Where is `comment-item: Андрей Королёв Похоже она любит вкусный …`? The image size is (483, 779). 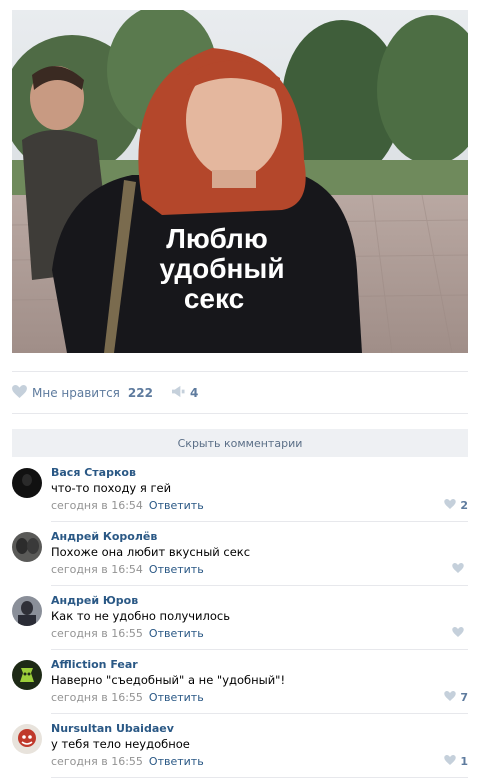
comment-item: Андрей Королёв Похоже она любит вкусный … is located at coordinates (240, 554).